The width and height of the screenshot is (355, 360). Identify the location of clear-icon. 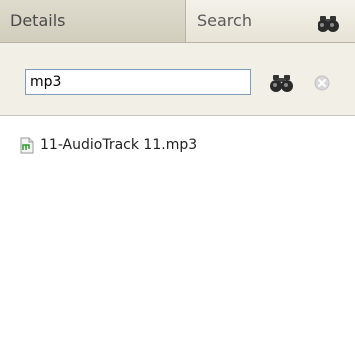
(322, 83).